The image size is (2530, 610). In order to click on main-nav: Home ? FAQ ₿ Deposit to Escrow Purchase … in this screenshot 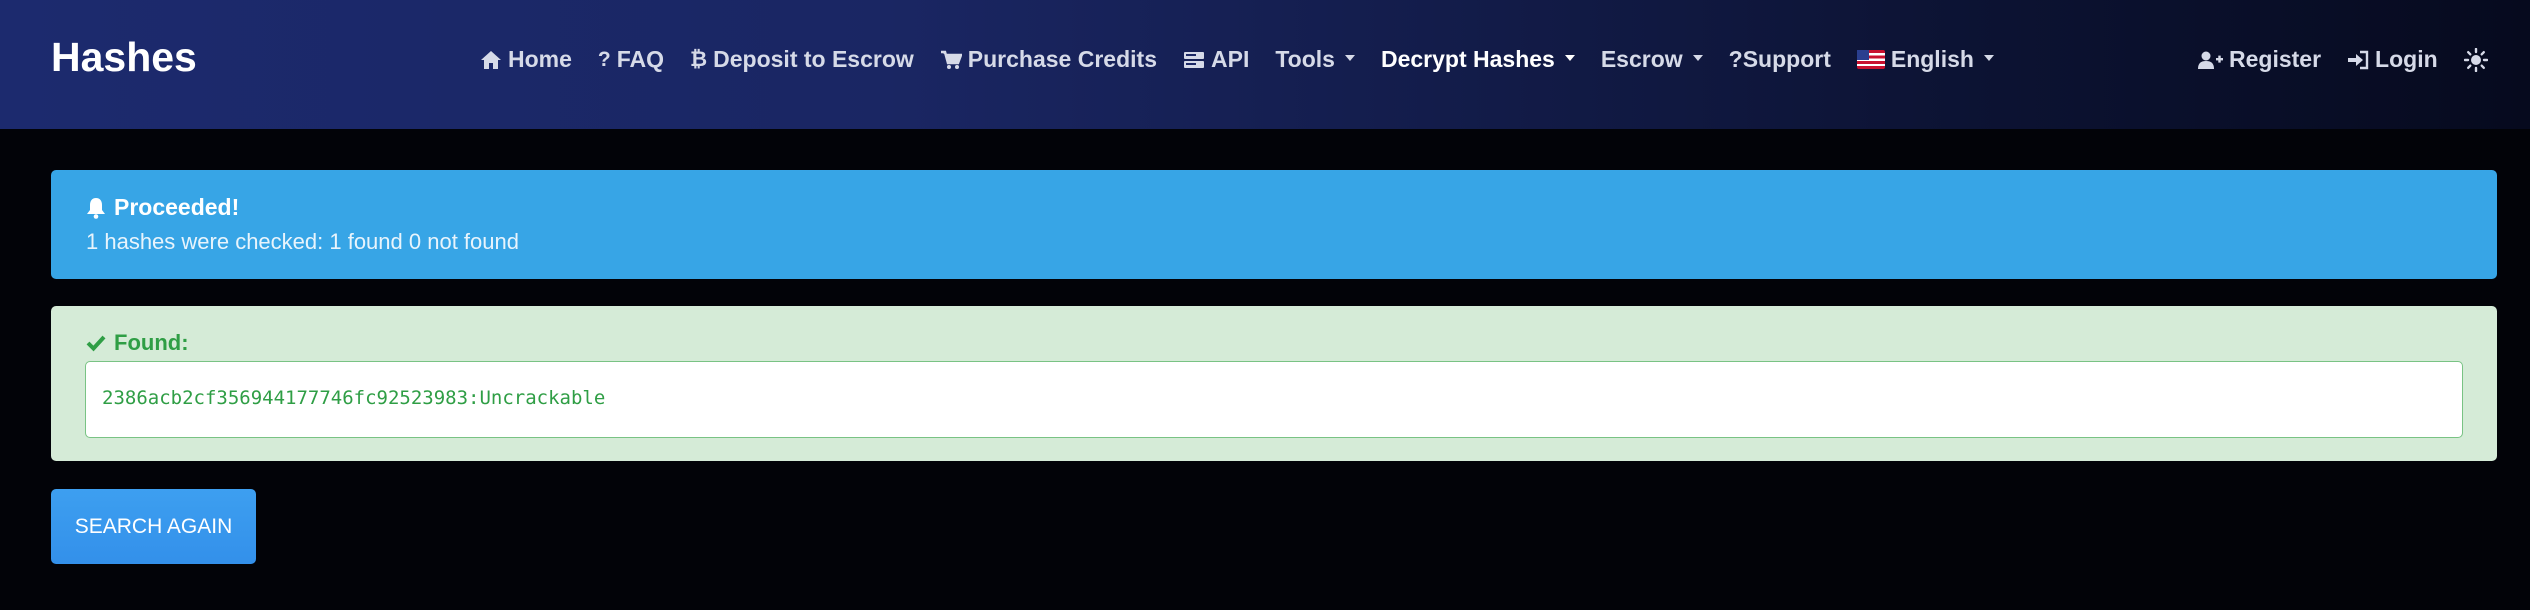, I will do `click(1237, 59)`.